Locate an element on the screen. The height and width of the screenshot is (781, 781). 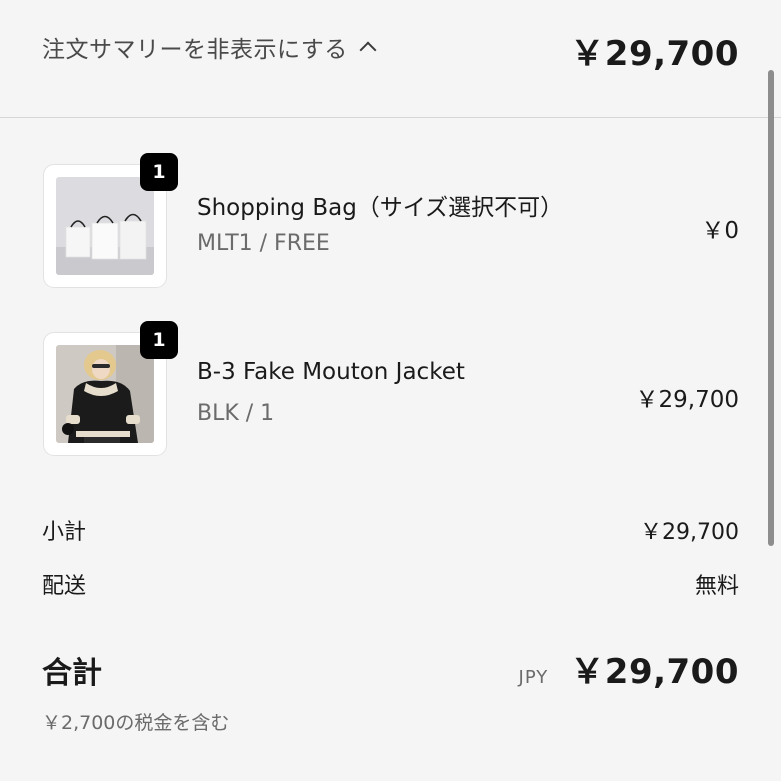
total-value: ￥29,700 is located at coordinates (654, 672).